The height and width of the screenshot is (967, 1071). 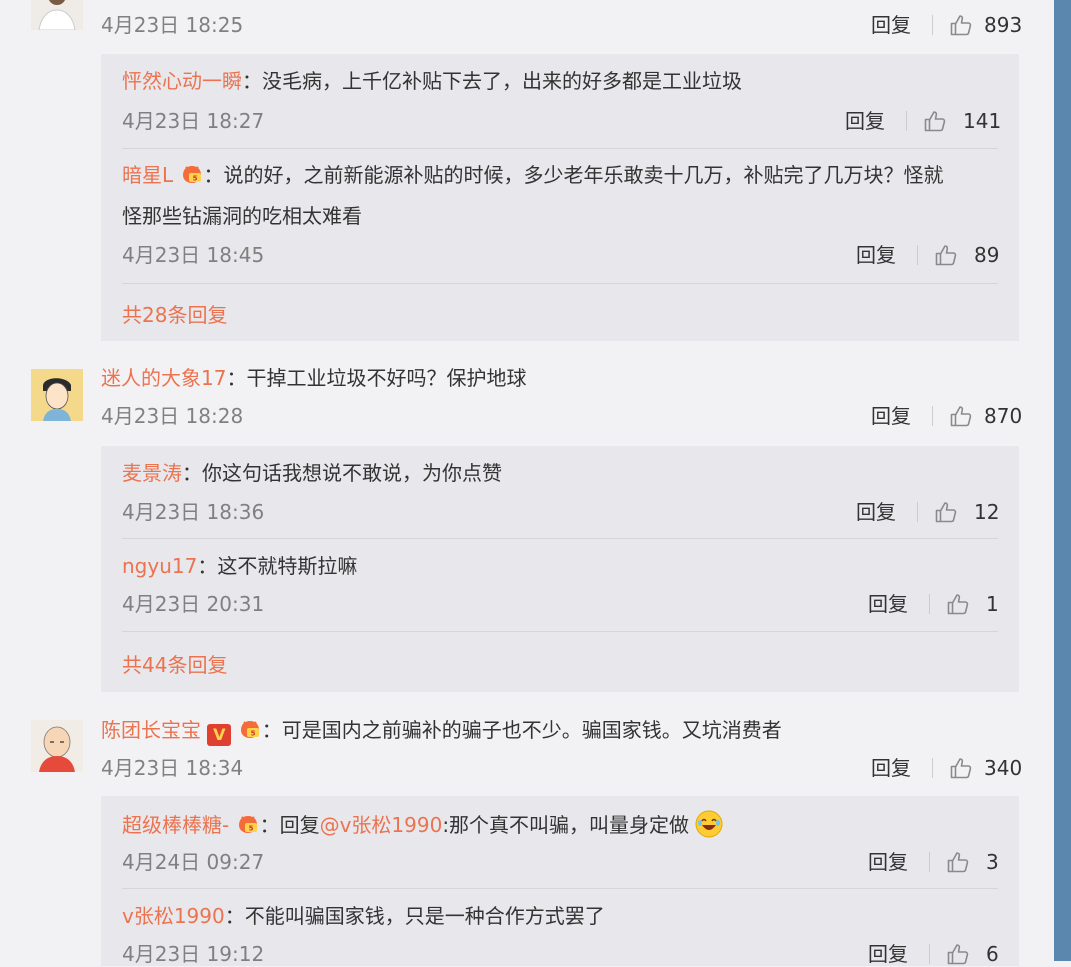 I want to click on username-link: 超级棒棒糖-, so click(x=175, y=825).